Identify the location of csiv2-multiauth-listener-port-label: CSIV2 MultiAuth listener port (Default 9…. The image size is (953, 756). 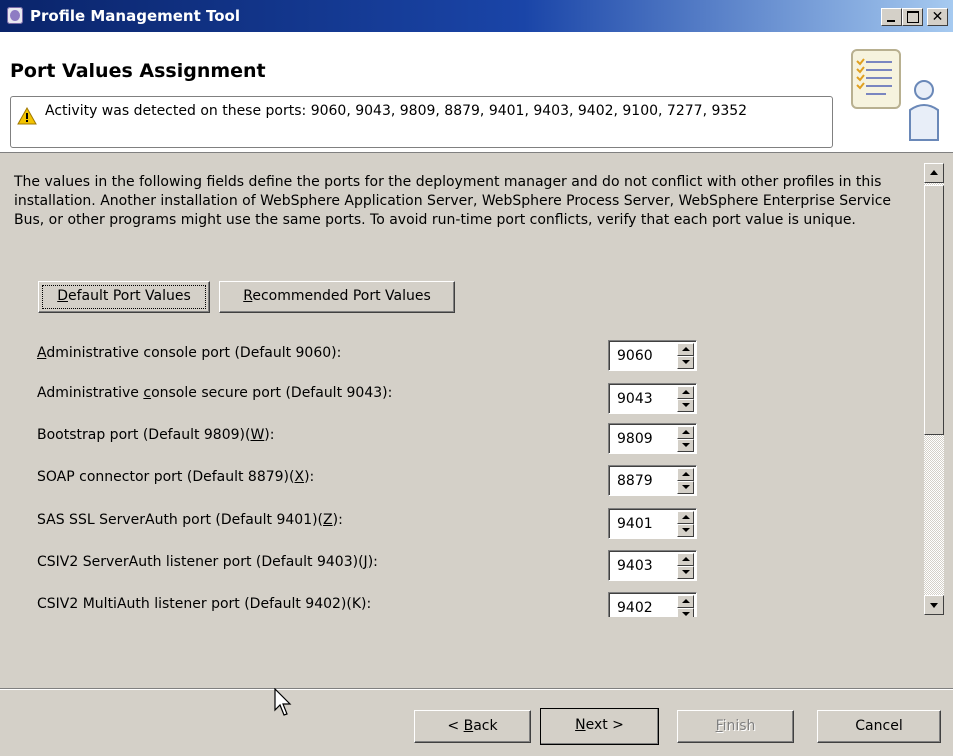
(204, 604).